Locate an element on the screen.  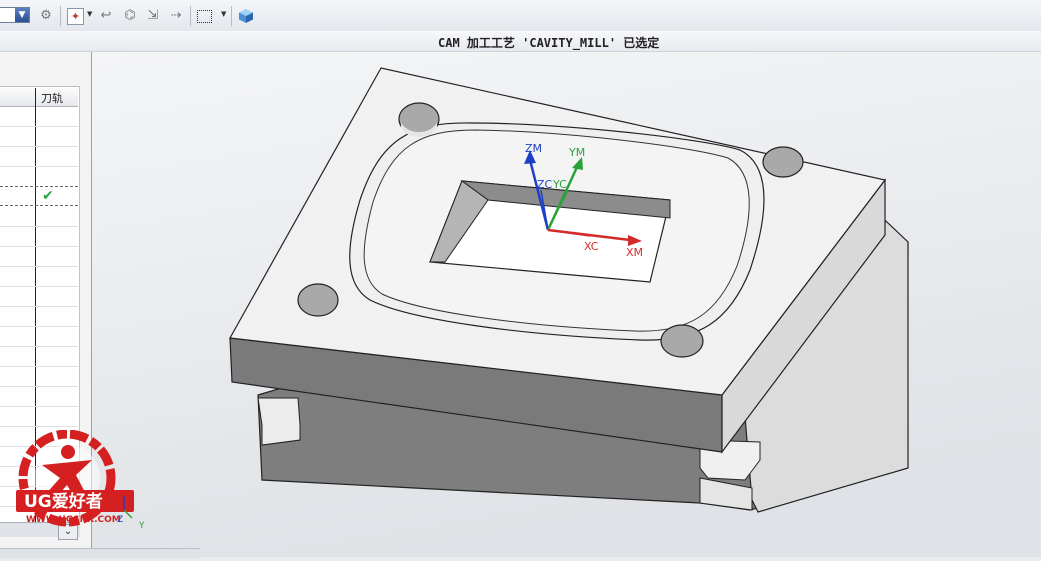
hole-bottom-right is located at coordinates (682, 341).